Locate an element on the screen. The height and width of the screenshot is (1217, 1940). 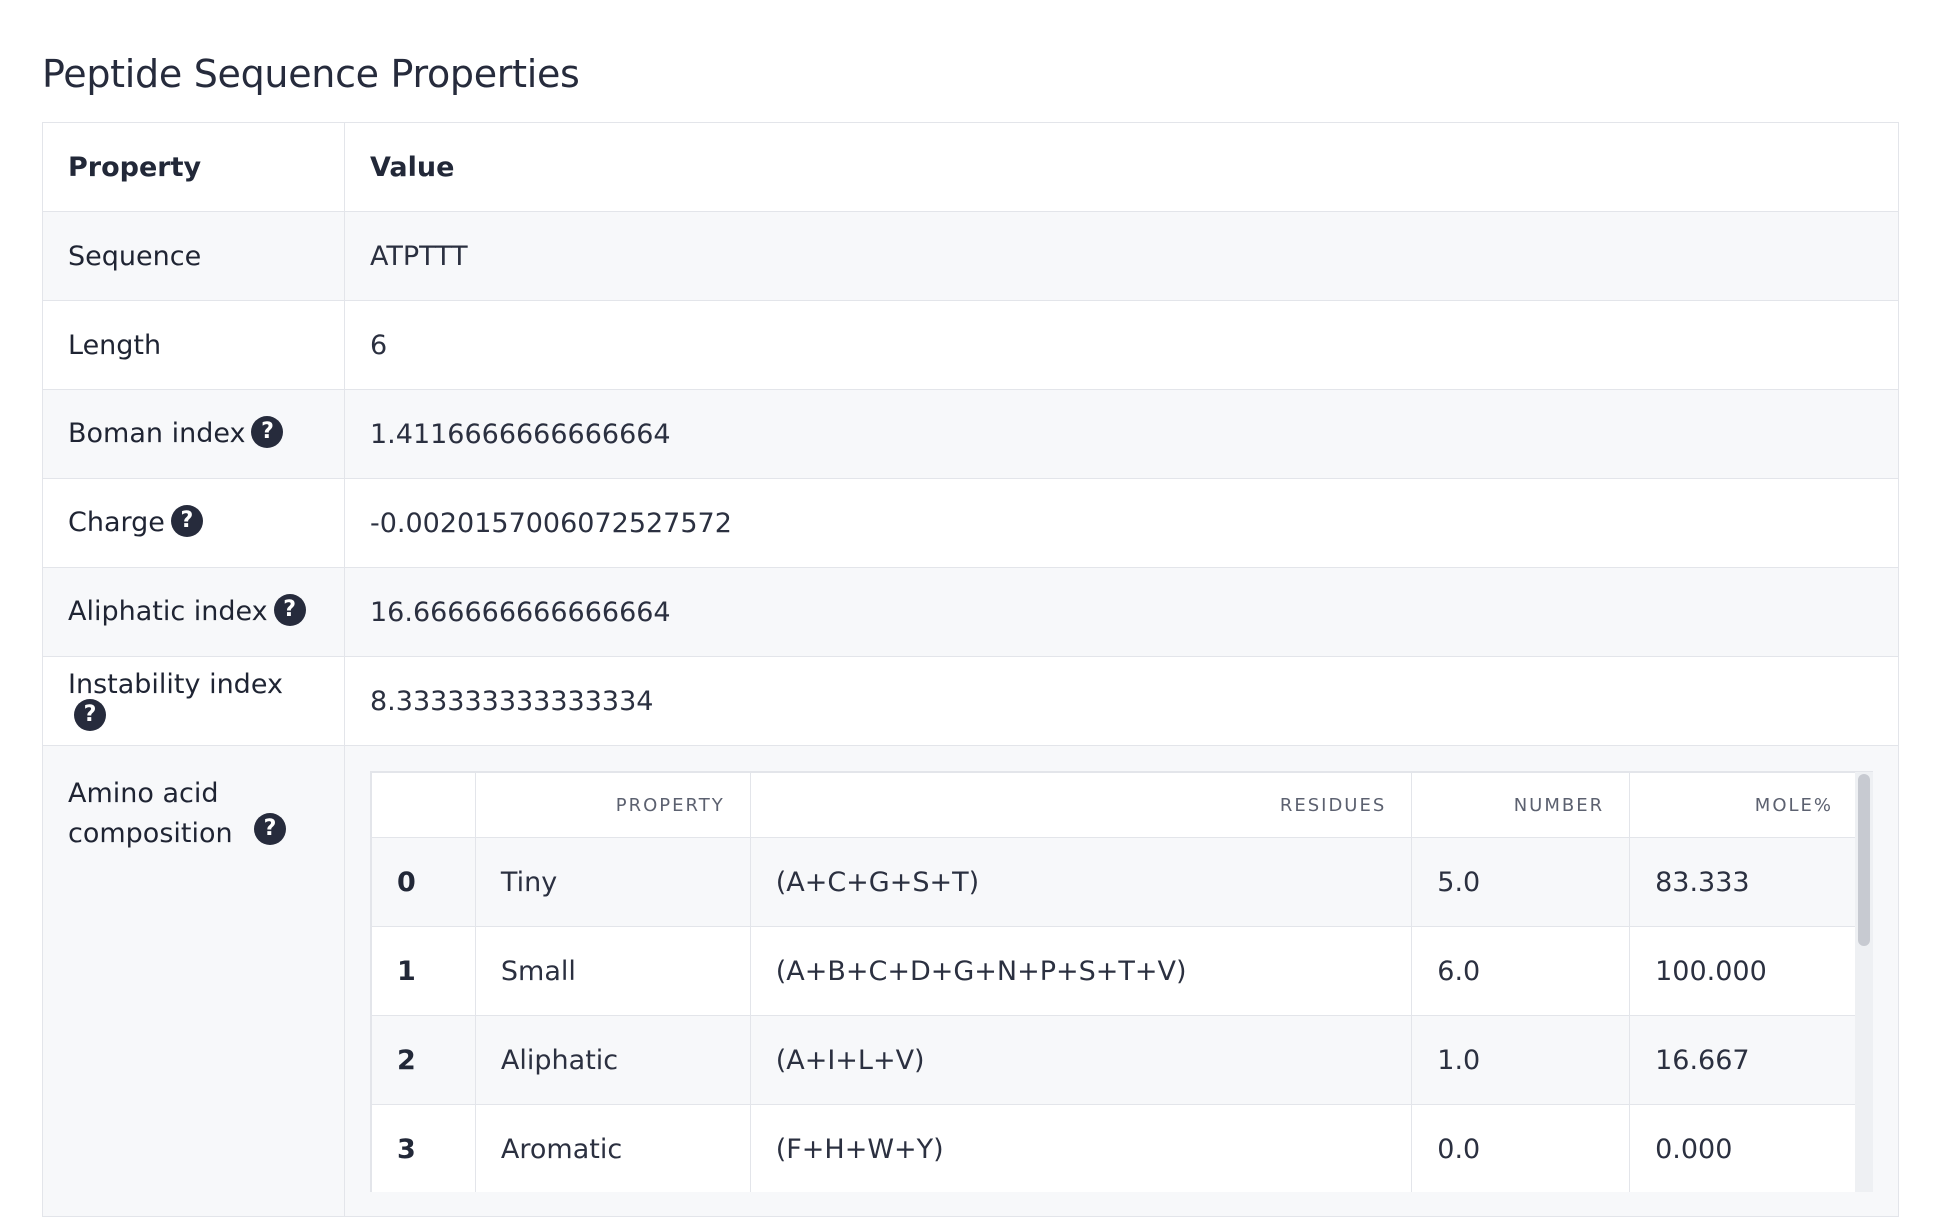
table-row-sequence: Sequence ATPTTT is located at coordinates (970, 256).